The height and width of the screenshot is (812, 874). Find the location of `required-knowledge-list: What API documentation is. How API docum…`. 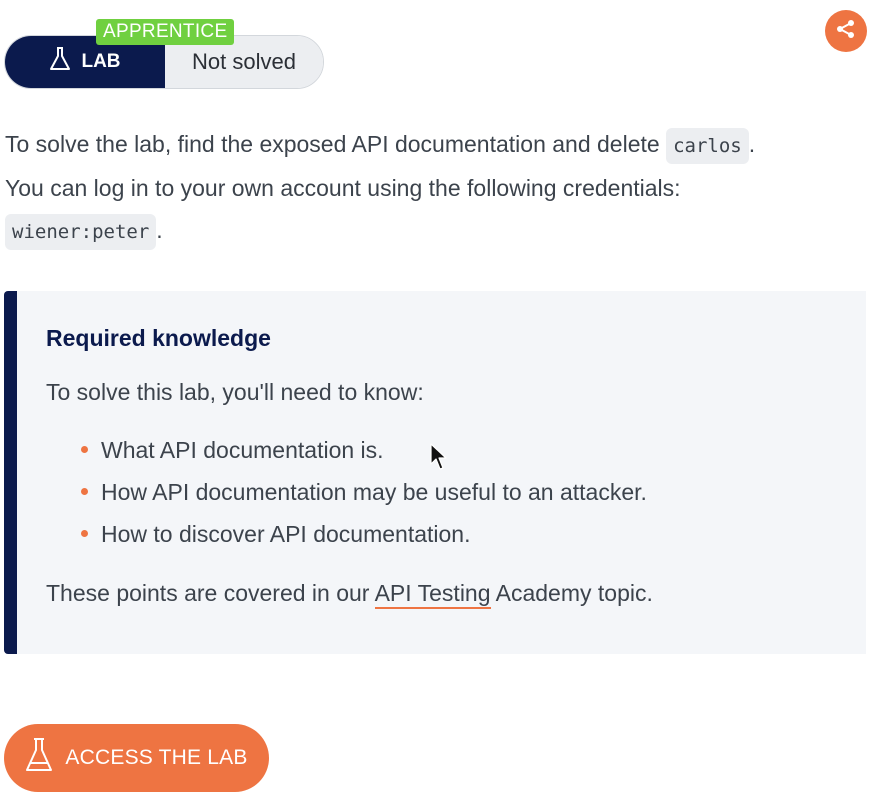

required-knowledge-list: What API documentation is. How API docum… is located at coordinates (346, 492).